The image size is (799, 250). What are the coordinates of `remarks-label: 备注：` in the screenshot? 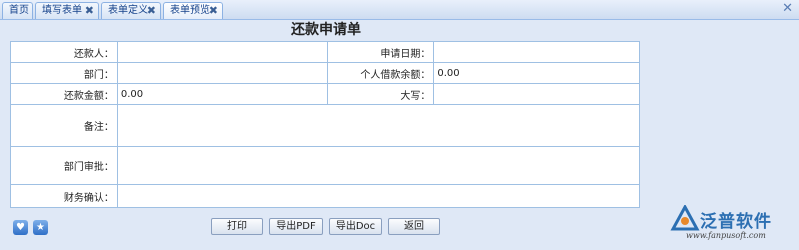 It's located at (64, 125).